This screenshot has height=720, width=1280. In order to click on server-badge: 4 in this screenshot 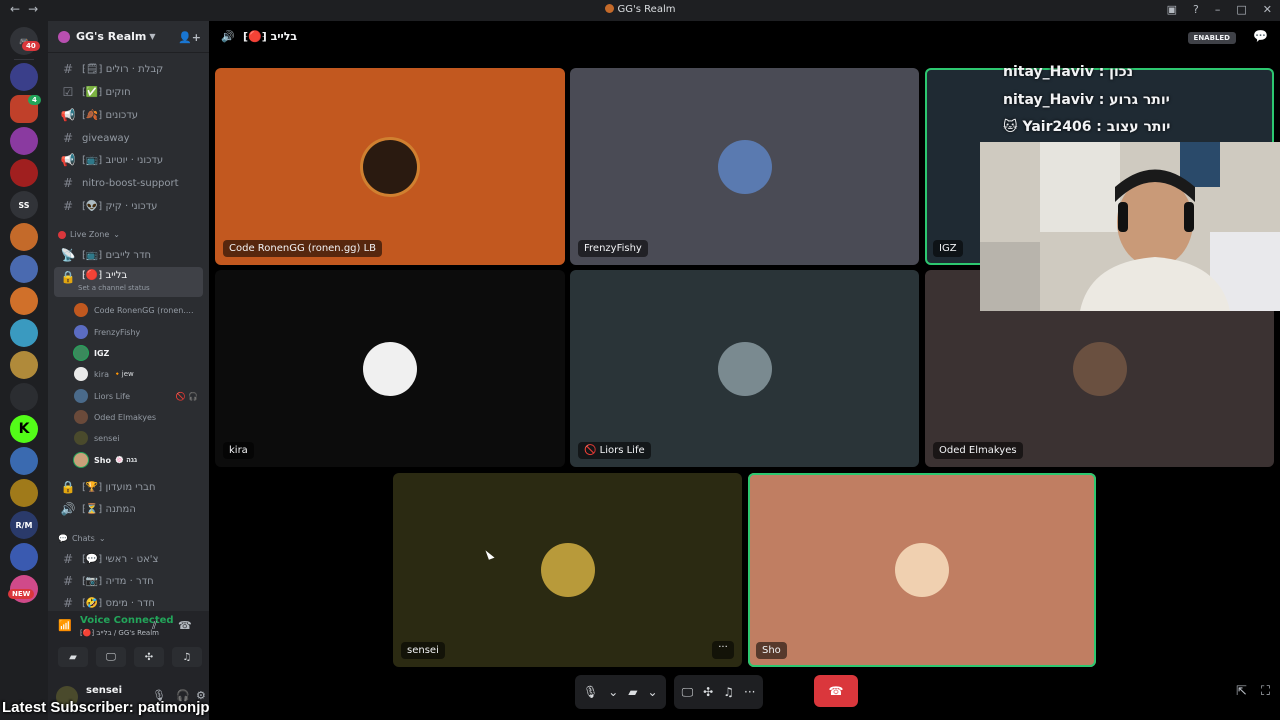, I will do `click(34, 100)`.